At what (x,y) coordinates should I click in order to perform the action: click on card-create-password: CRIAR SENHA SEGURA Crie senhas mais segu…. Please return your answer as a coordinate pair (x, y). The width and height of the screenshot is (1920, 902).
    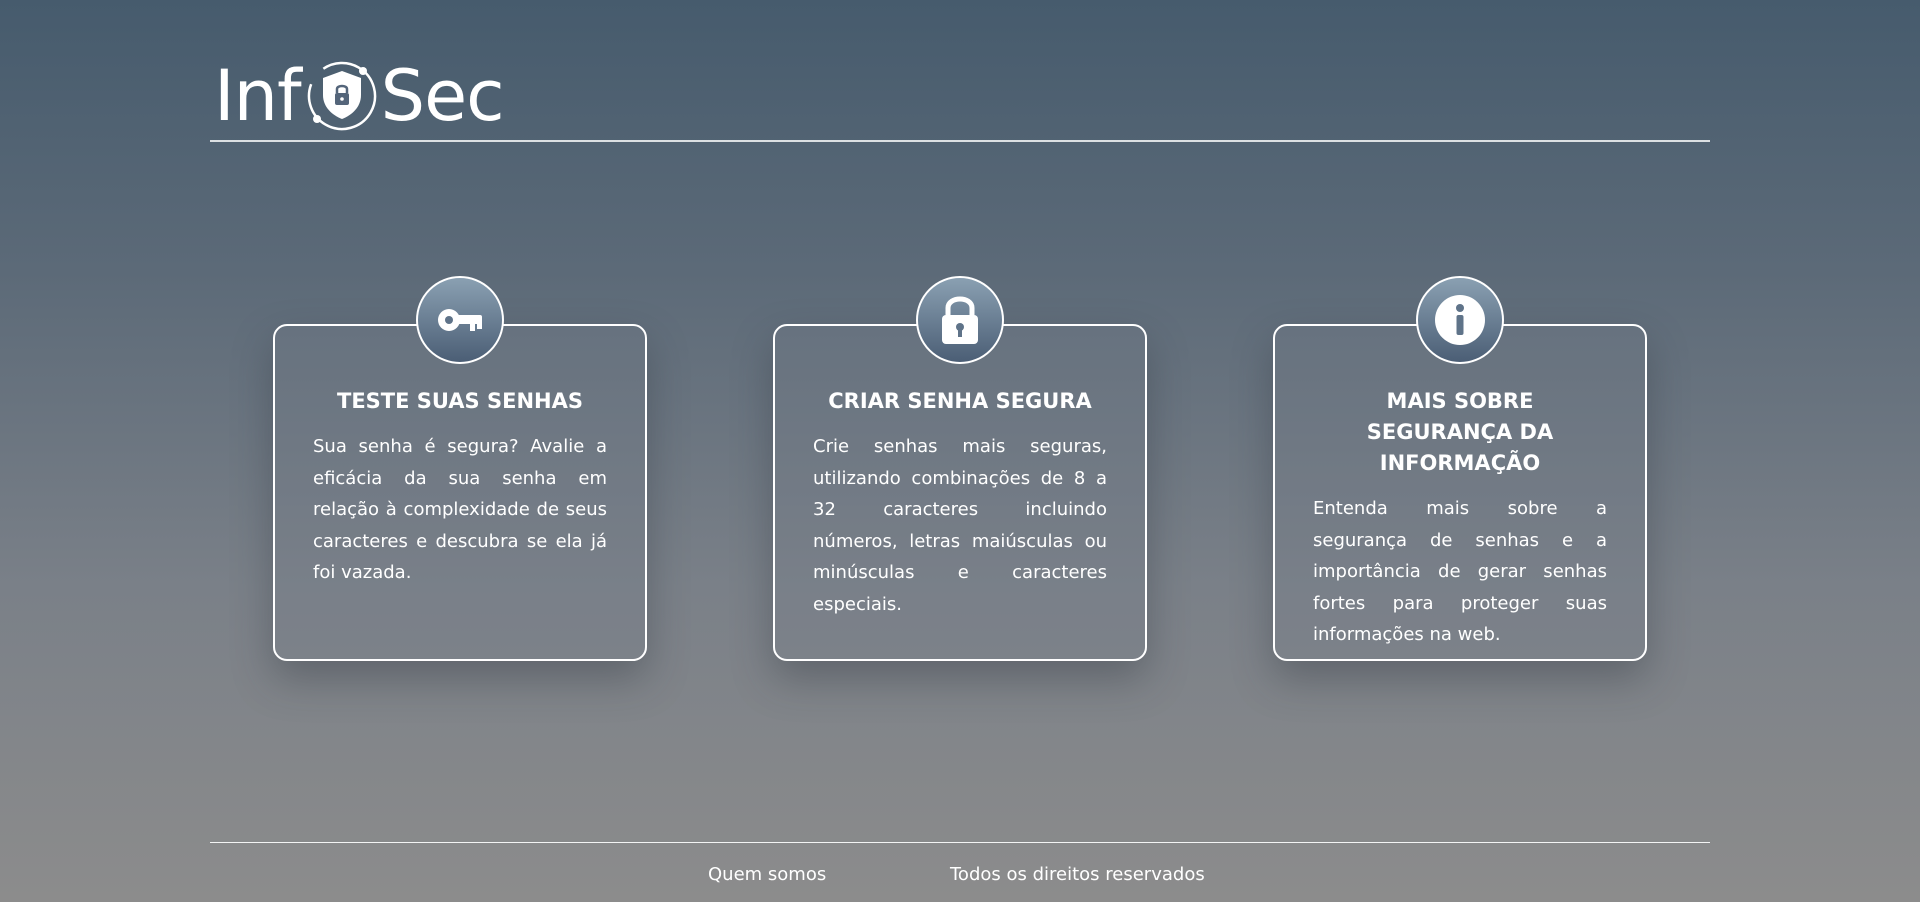
    Looking at the image, I should click on (960, 468).